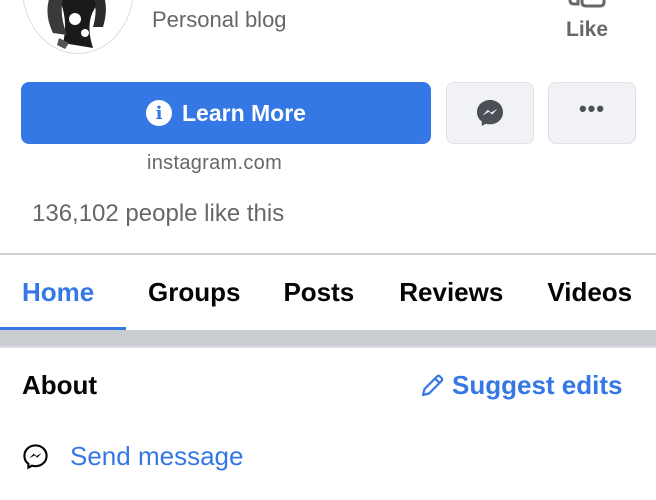  I want to click on messenger-icon, so click(490, 113).